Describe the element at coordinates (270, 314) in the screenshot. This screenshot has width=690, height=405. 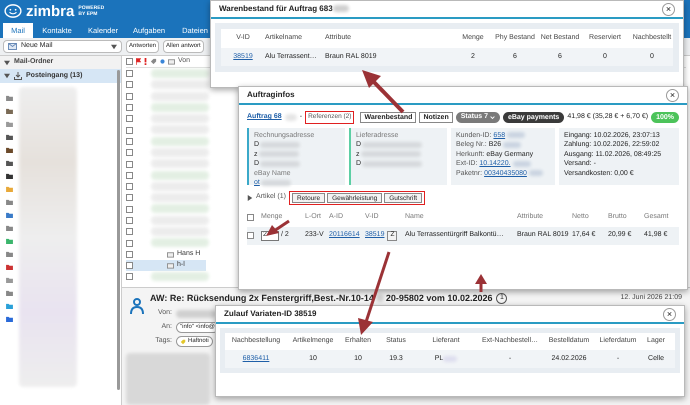
I see `dialog-title: Zulauf Variaten-ID 38519` at that location.